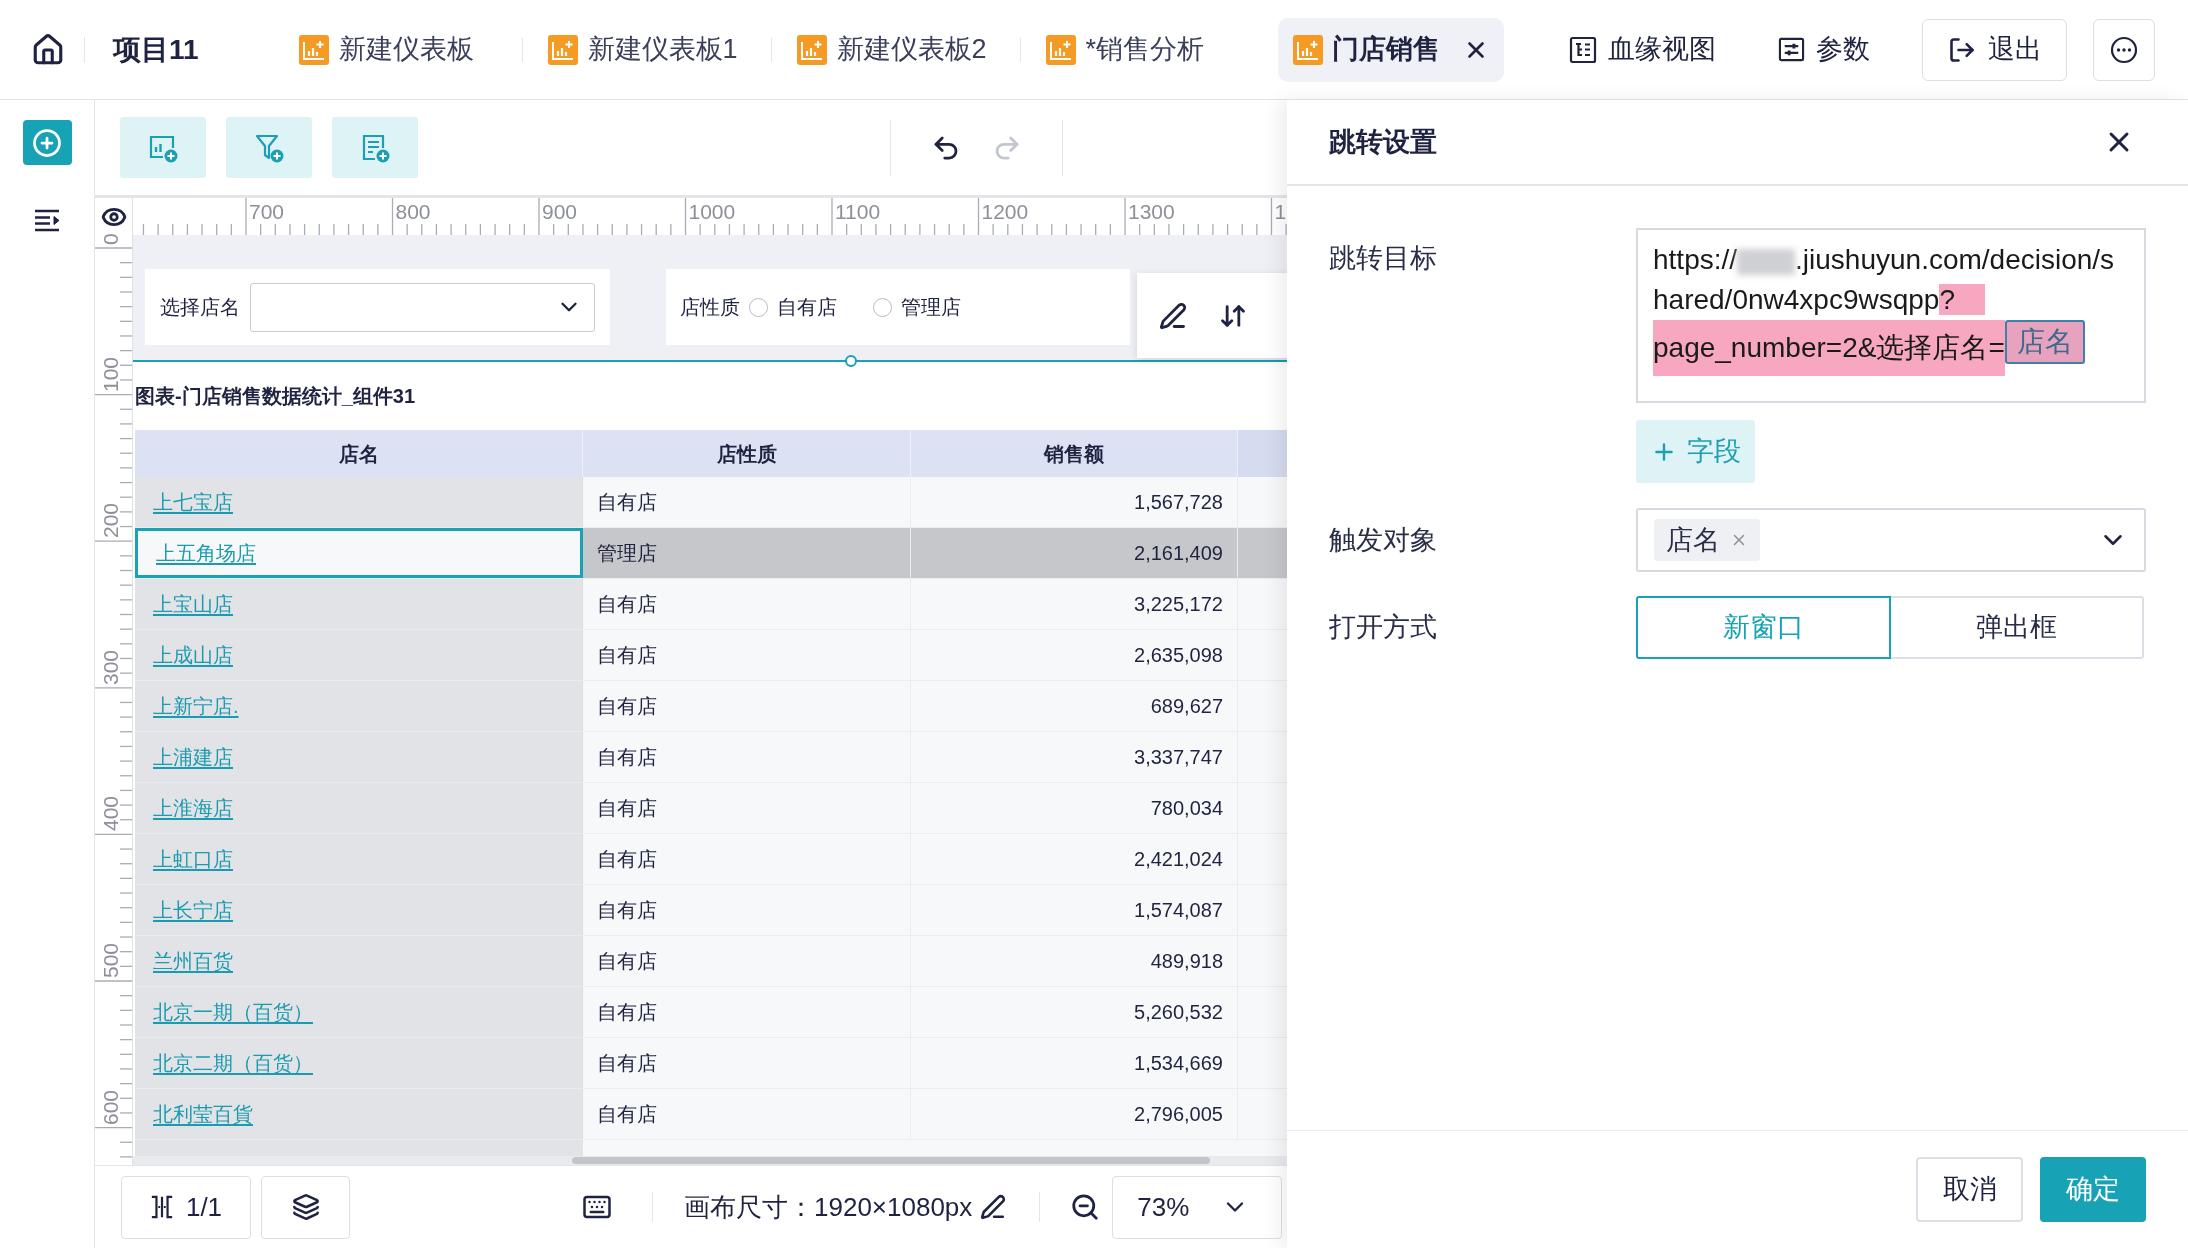 This screenshot has width=2188, height=1248. I want to click on ellipsis-circle-icon, so click(2124, 49).